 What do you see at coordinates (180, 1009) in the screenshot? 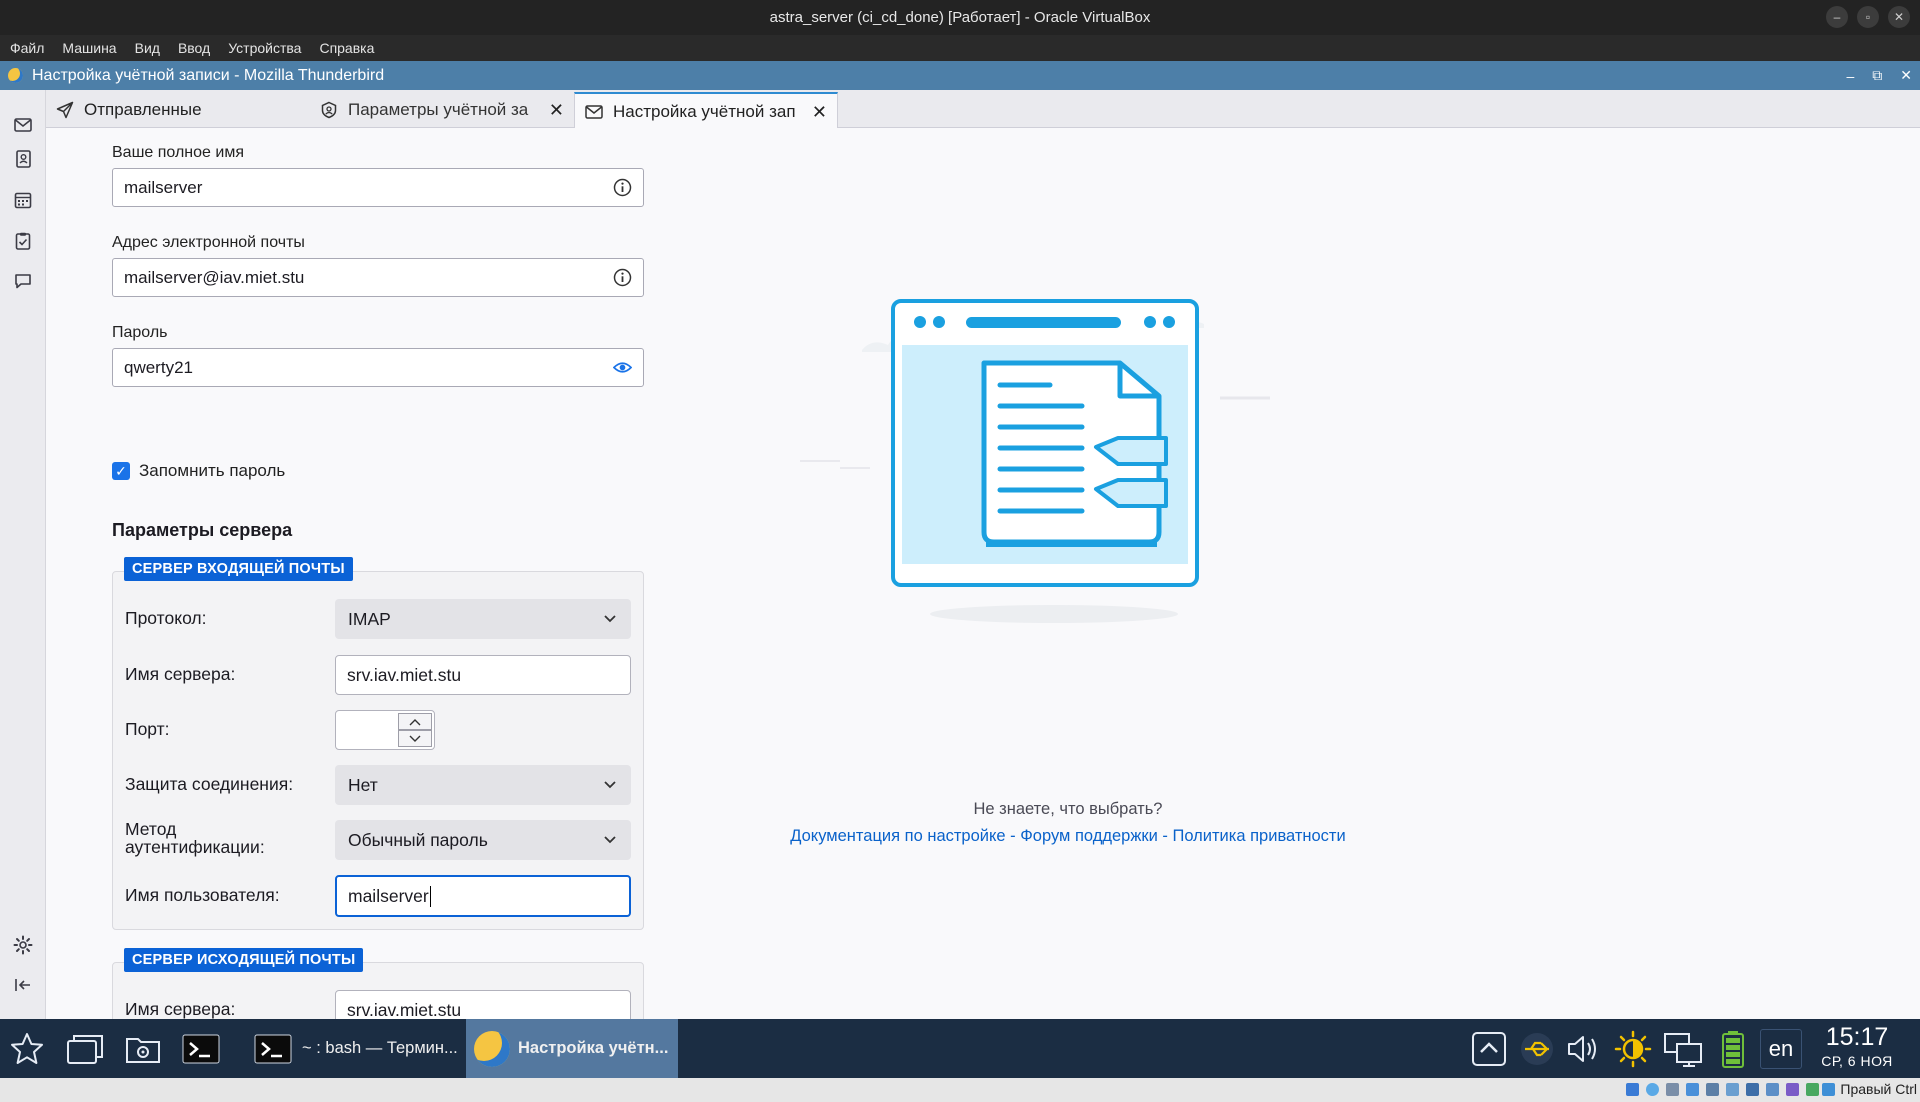
I see `outgoing-hostname-label: Имя сервера:` at bounding box center [180, 1009].